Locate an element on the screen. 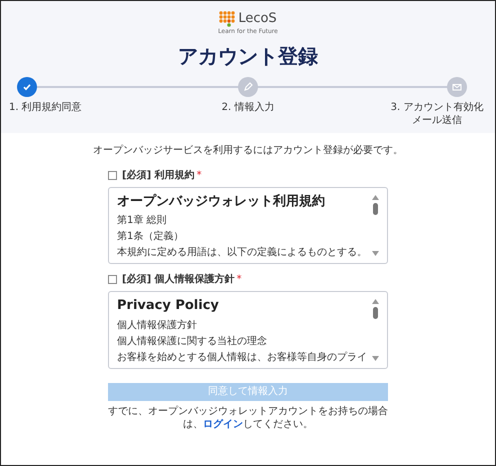 This screenshot has width=496, height=466. logo-text: LecoS is located at coordinates (257, 19).